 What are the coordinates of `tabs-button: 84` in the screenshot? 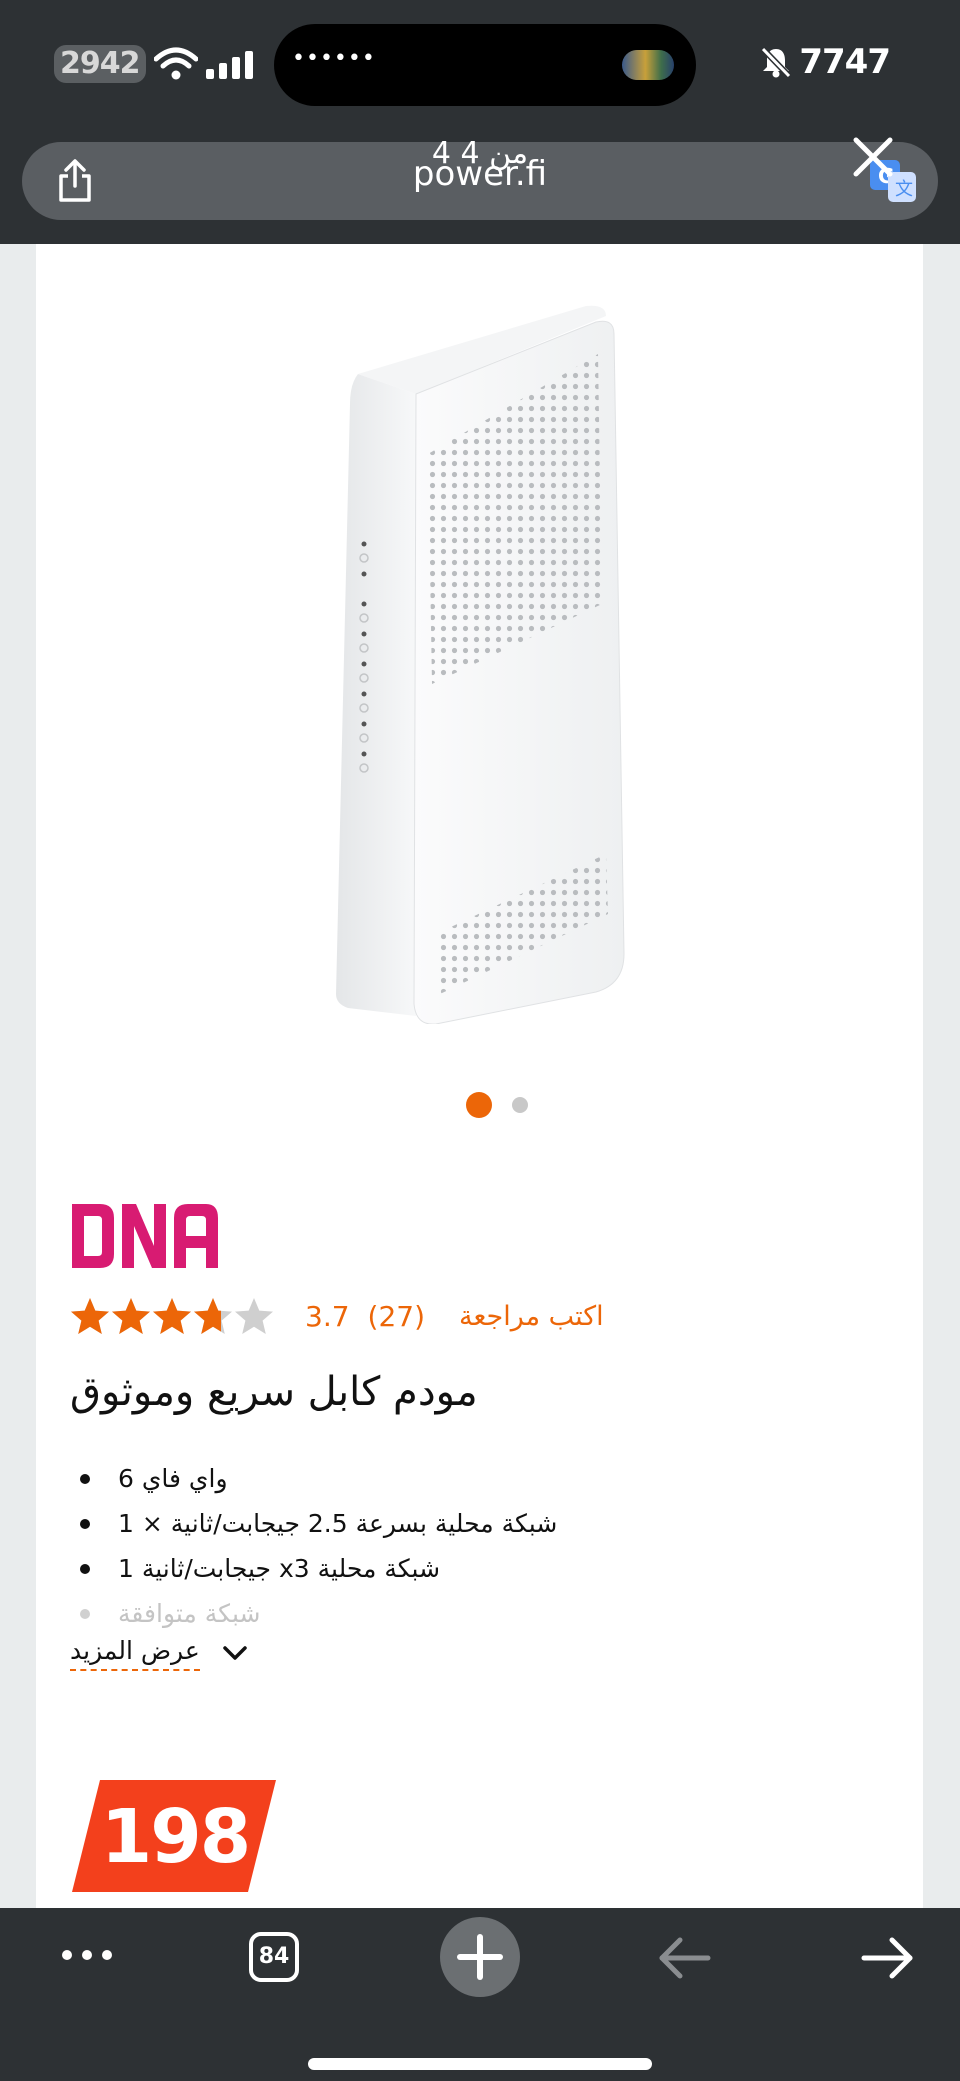 It's located at (274, 1957).